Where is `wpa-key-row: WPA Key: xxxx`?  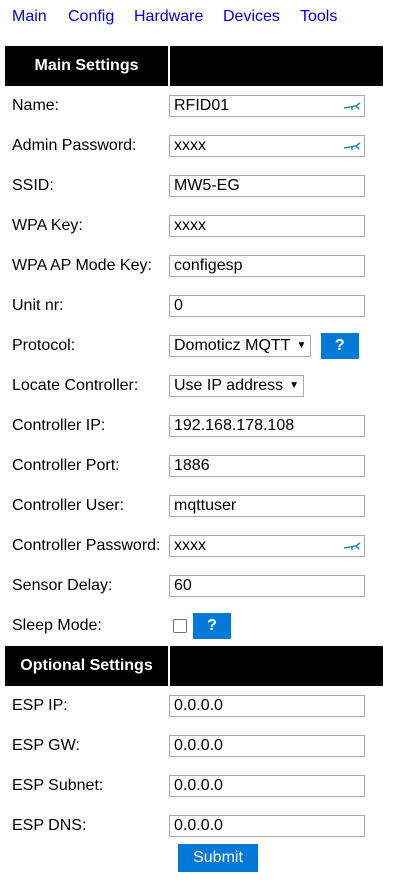
wpa-key-row: WPA Key: xxxx is located at coordinates (194, 226).